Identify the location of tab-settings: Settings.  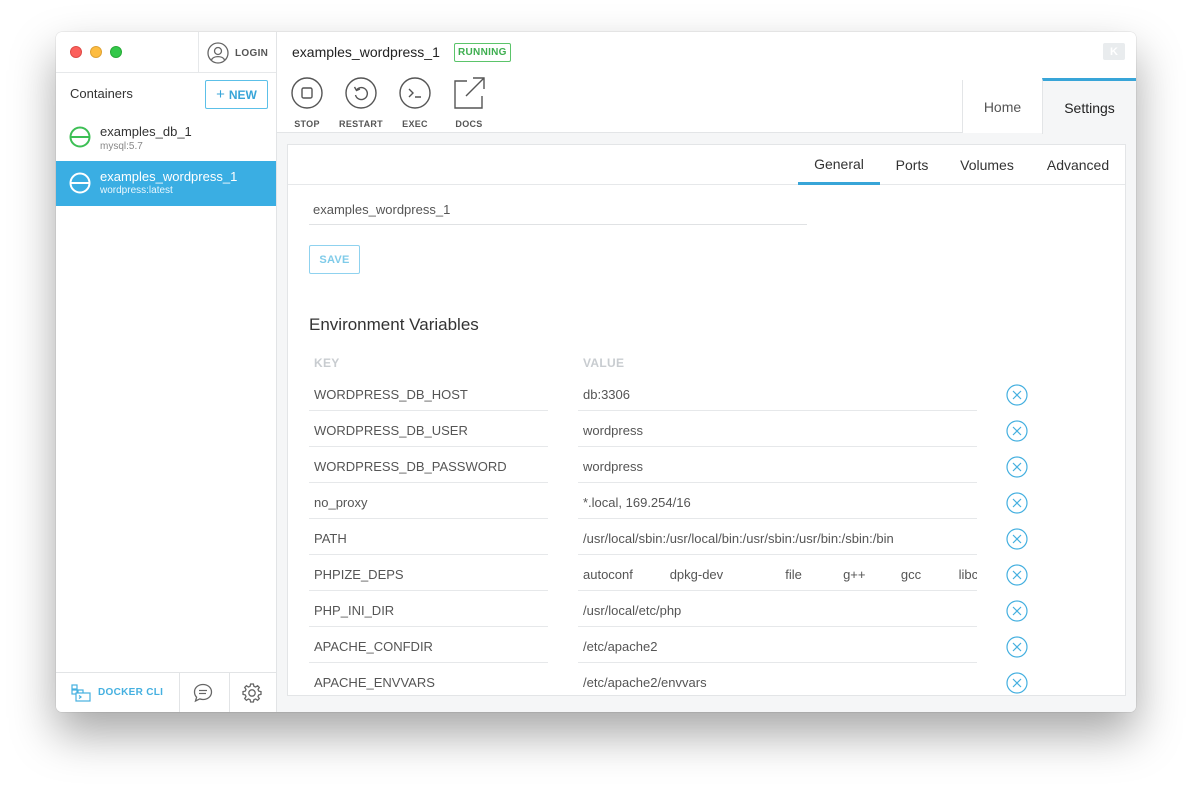
(1089, 106).